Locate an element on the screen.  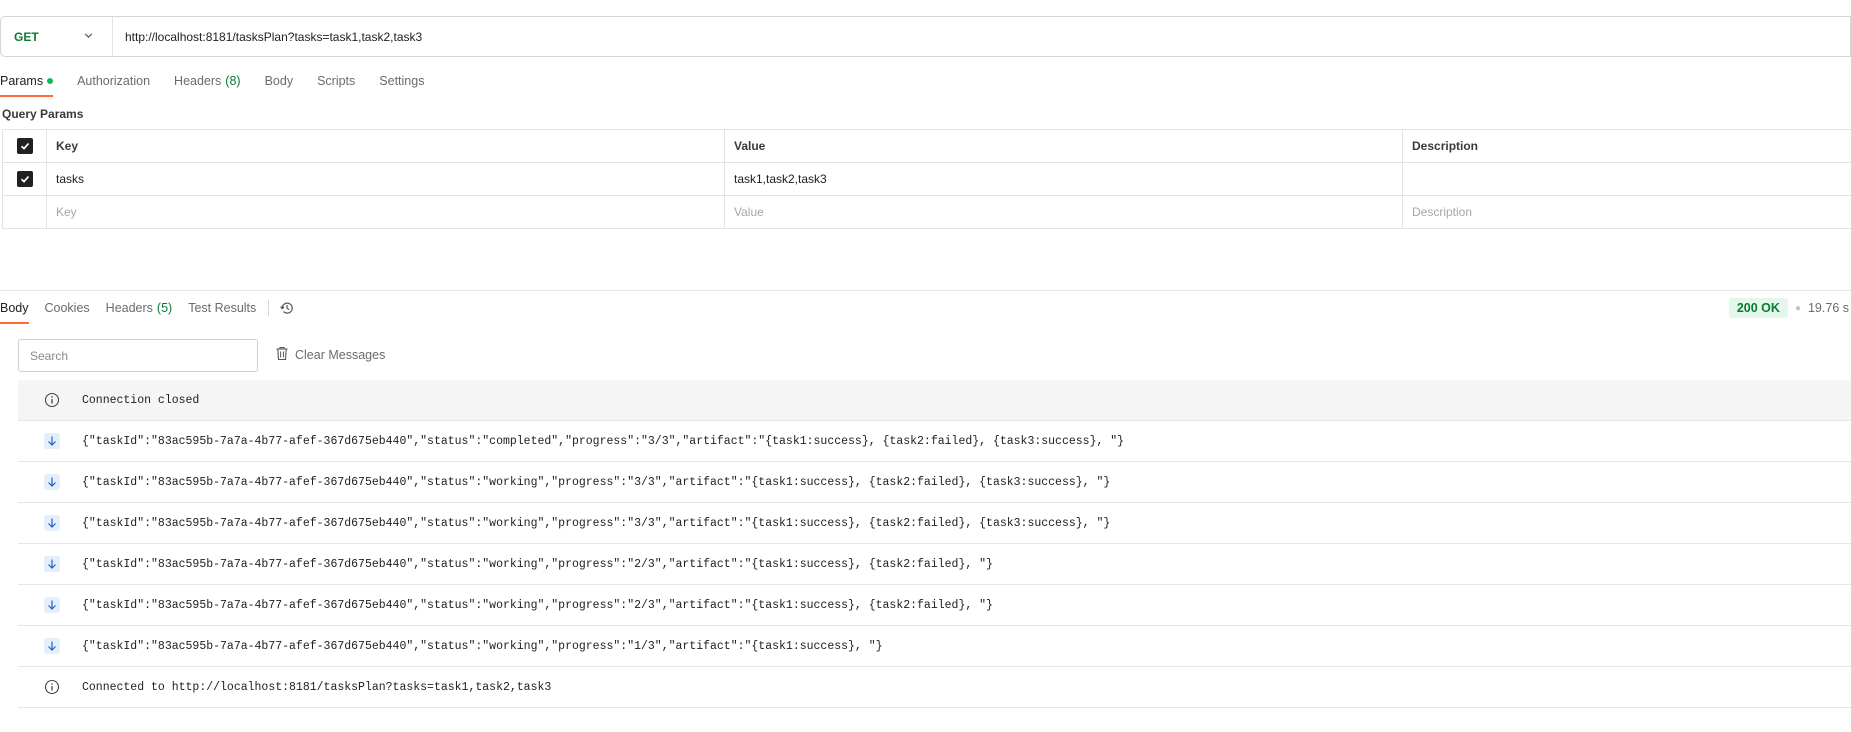
tab-headers-count: (8) is located at coordinates (233, 81).